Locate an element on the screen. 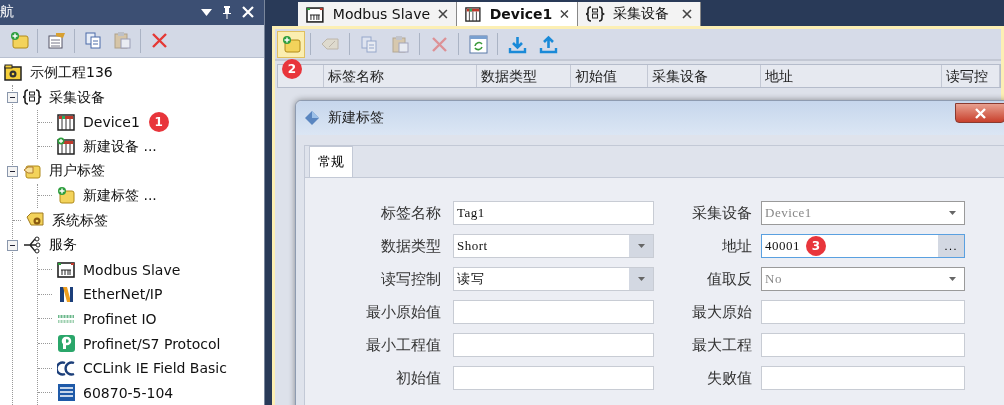  close-button is located at coordinates (979, 113).